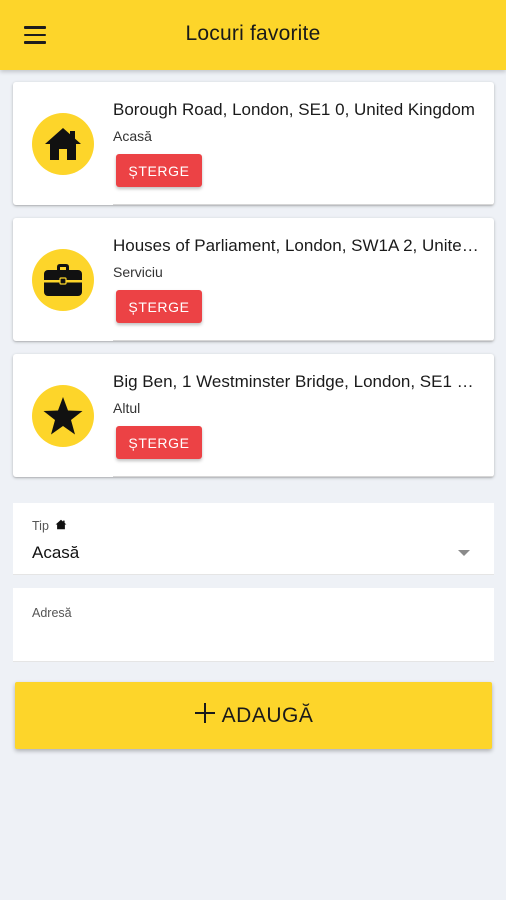  I want to click on page-title: Locuri favorite, so click(253, 33).